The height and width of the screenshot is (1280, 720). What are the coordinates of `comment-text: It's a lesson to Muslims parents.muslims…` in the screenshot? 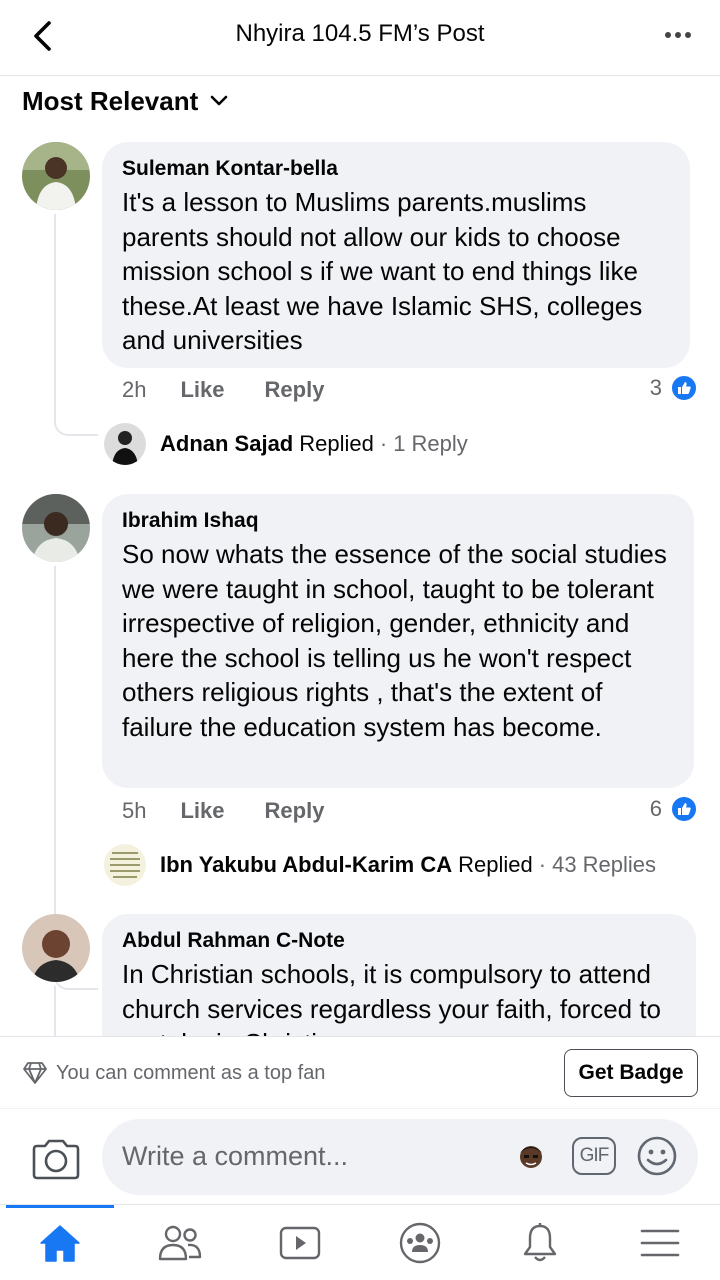 It's located at (382, 271).